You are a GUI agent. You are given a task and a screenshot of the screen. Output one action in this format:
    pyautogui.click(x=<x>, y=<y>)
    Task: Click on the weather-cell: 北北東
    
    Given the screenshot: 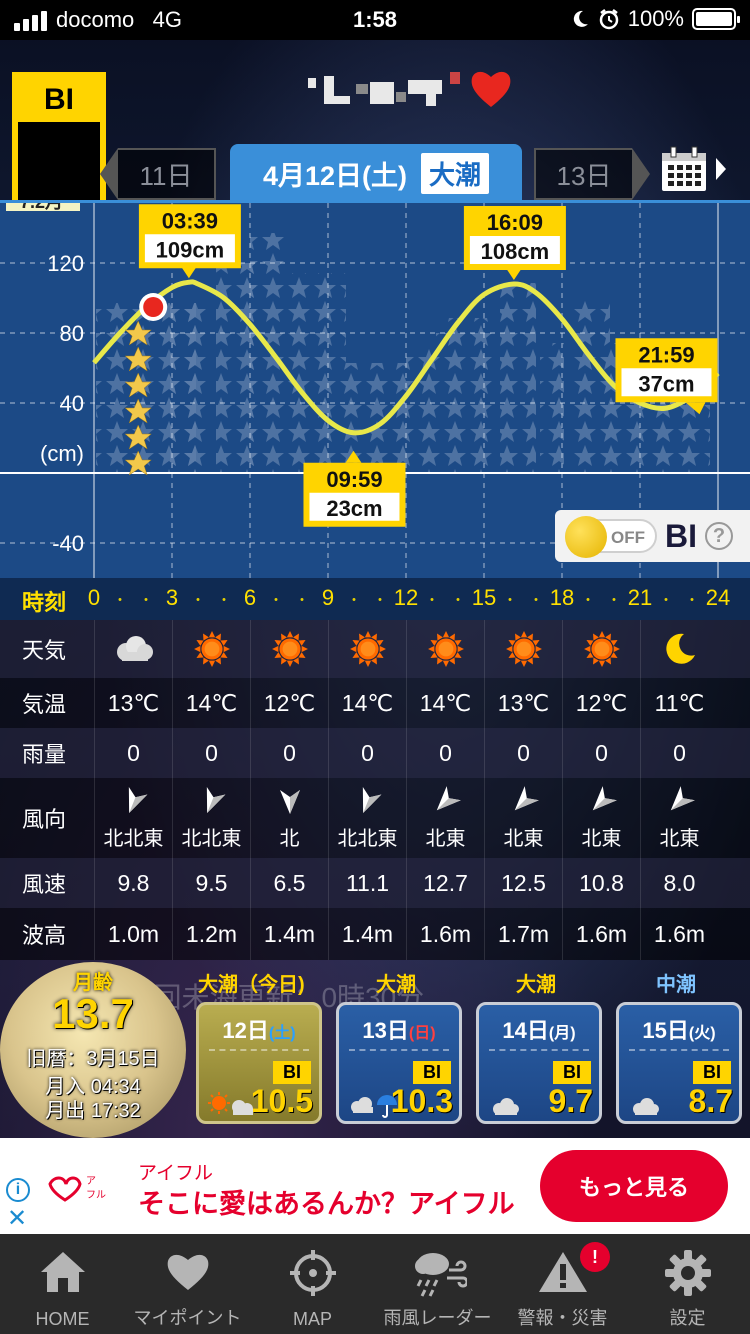 What is the action you would take?
    pyautogui.click(x=211, y=818)
    